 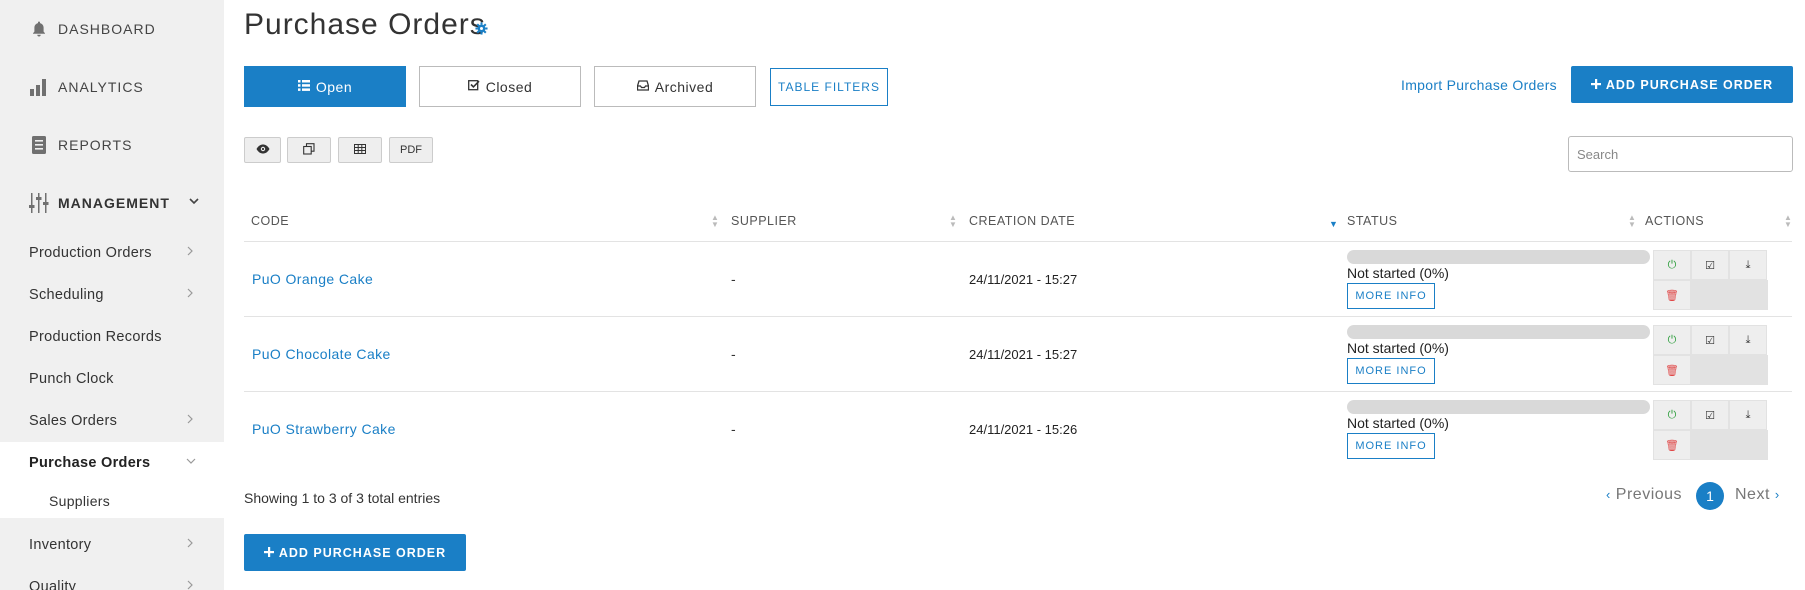 I want to click on nav-reports: REPORTS, so click(x=112, y=145).